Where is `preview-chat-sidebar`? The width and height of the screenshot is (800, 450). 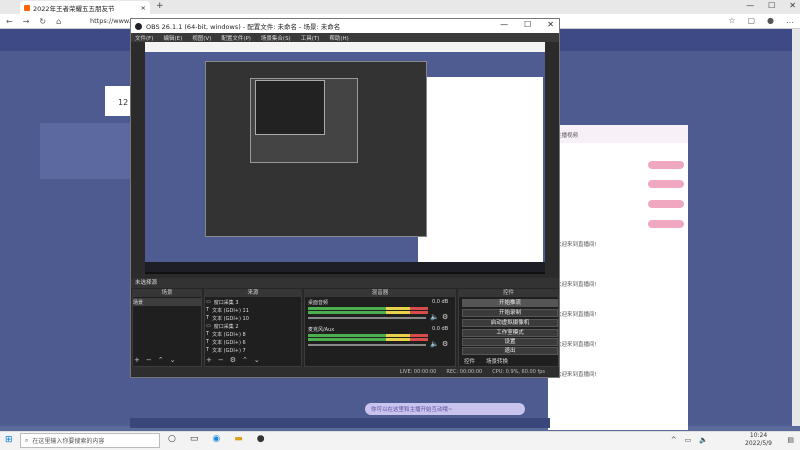
preview-chat-sidebar is located at coordinates (480, 169).